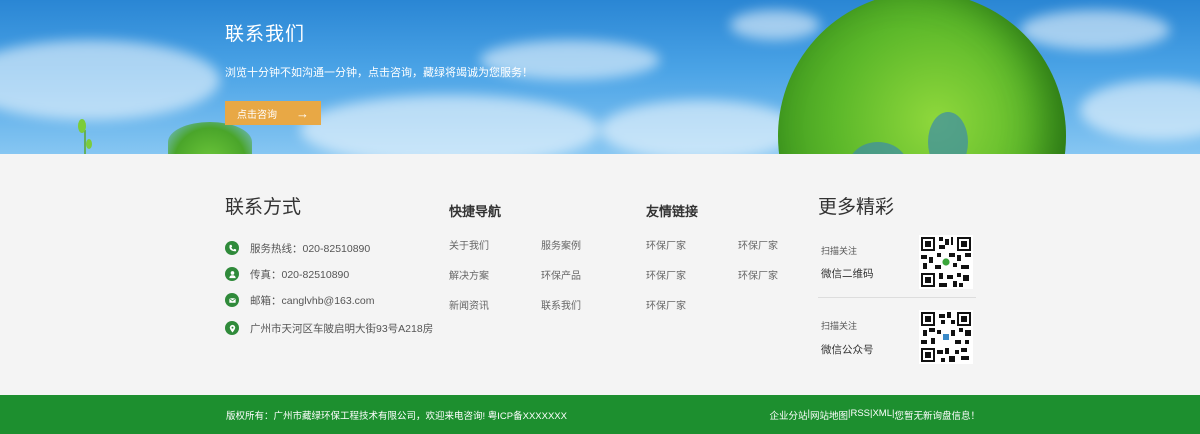 Image resolution: width=1200 pixels, height=434 pixels. I want to click on footer-links: 企业分站 | 网站地图 | RSS | XML | 您暂无新询盘信息！, so click(874, 415).